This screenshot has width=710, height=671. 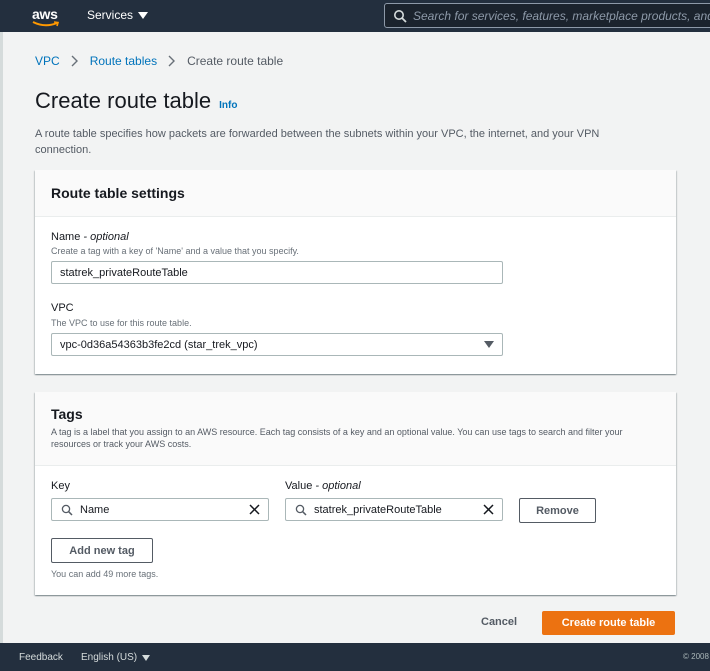 What do you see at coordinates (228, 105) in the screenshot?
I see `info-link: Info` at bounding box center [228, 105].